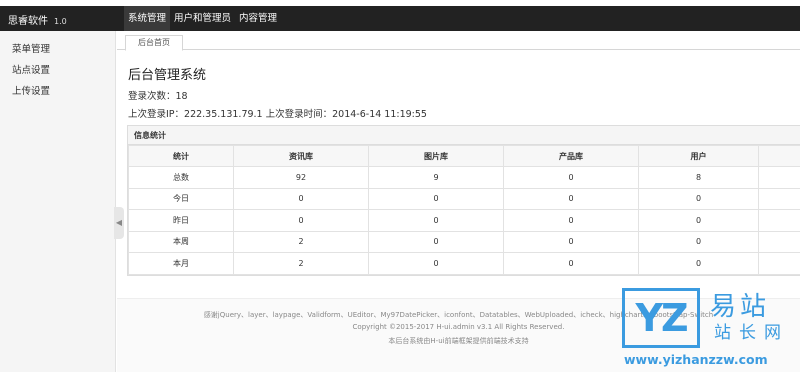  What do you see at coordinates (258, 18) in the screenshot?
I see `nav-content-management: 内容管理` at bounding box center [258, 18].